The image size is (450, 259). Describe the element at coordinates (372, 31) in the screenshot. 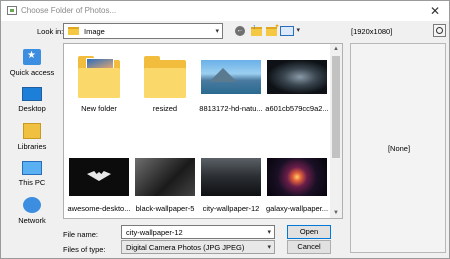

I see `preview-dimensions: [1920x1080]` at that location.